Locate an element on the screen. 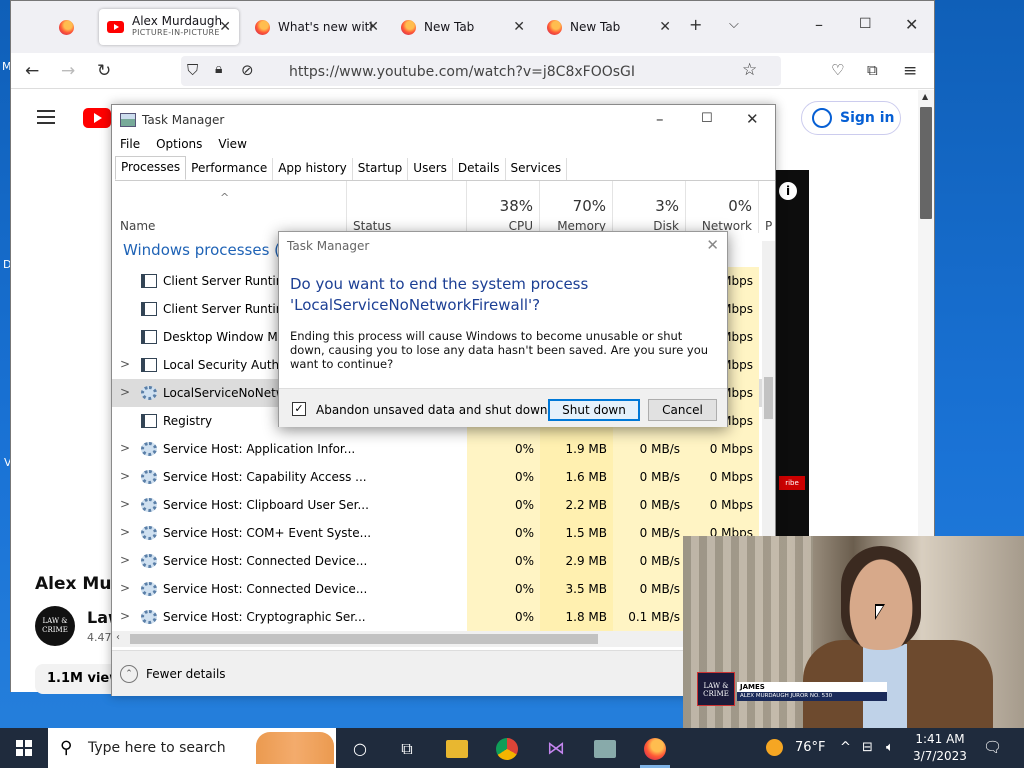 Image resolution: width=1024 pixels, height=768 pixels. column-status: Status is located at coordinates (407, 207).